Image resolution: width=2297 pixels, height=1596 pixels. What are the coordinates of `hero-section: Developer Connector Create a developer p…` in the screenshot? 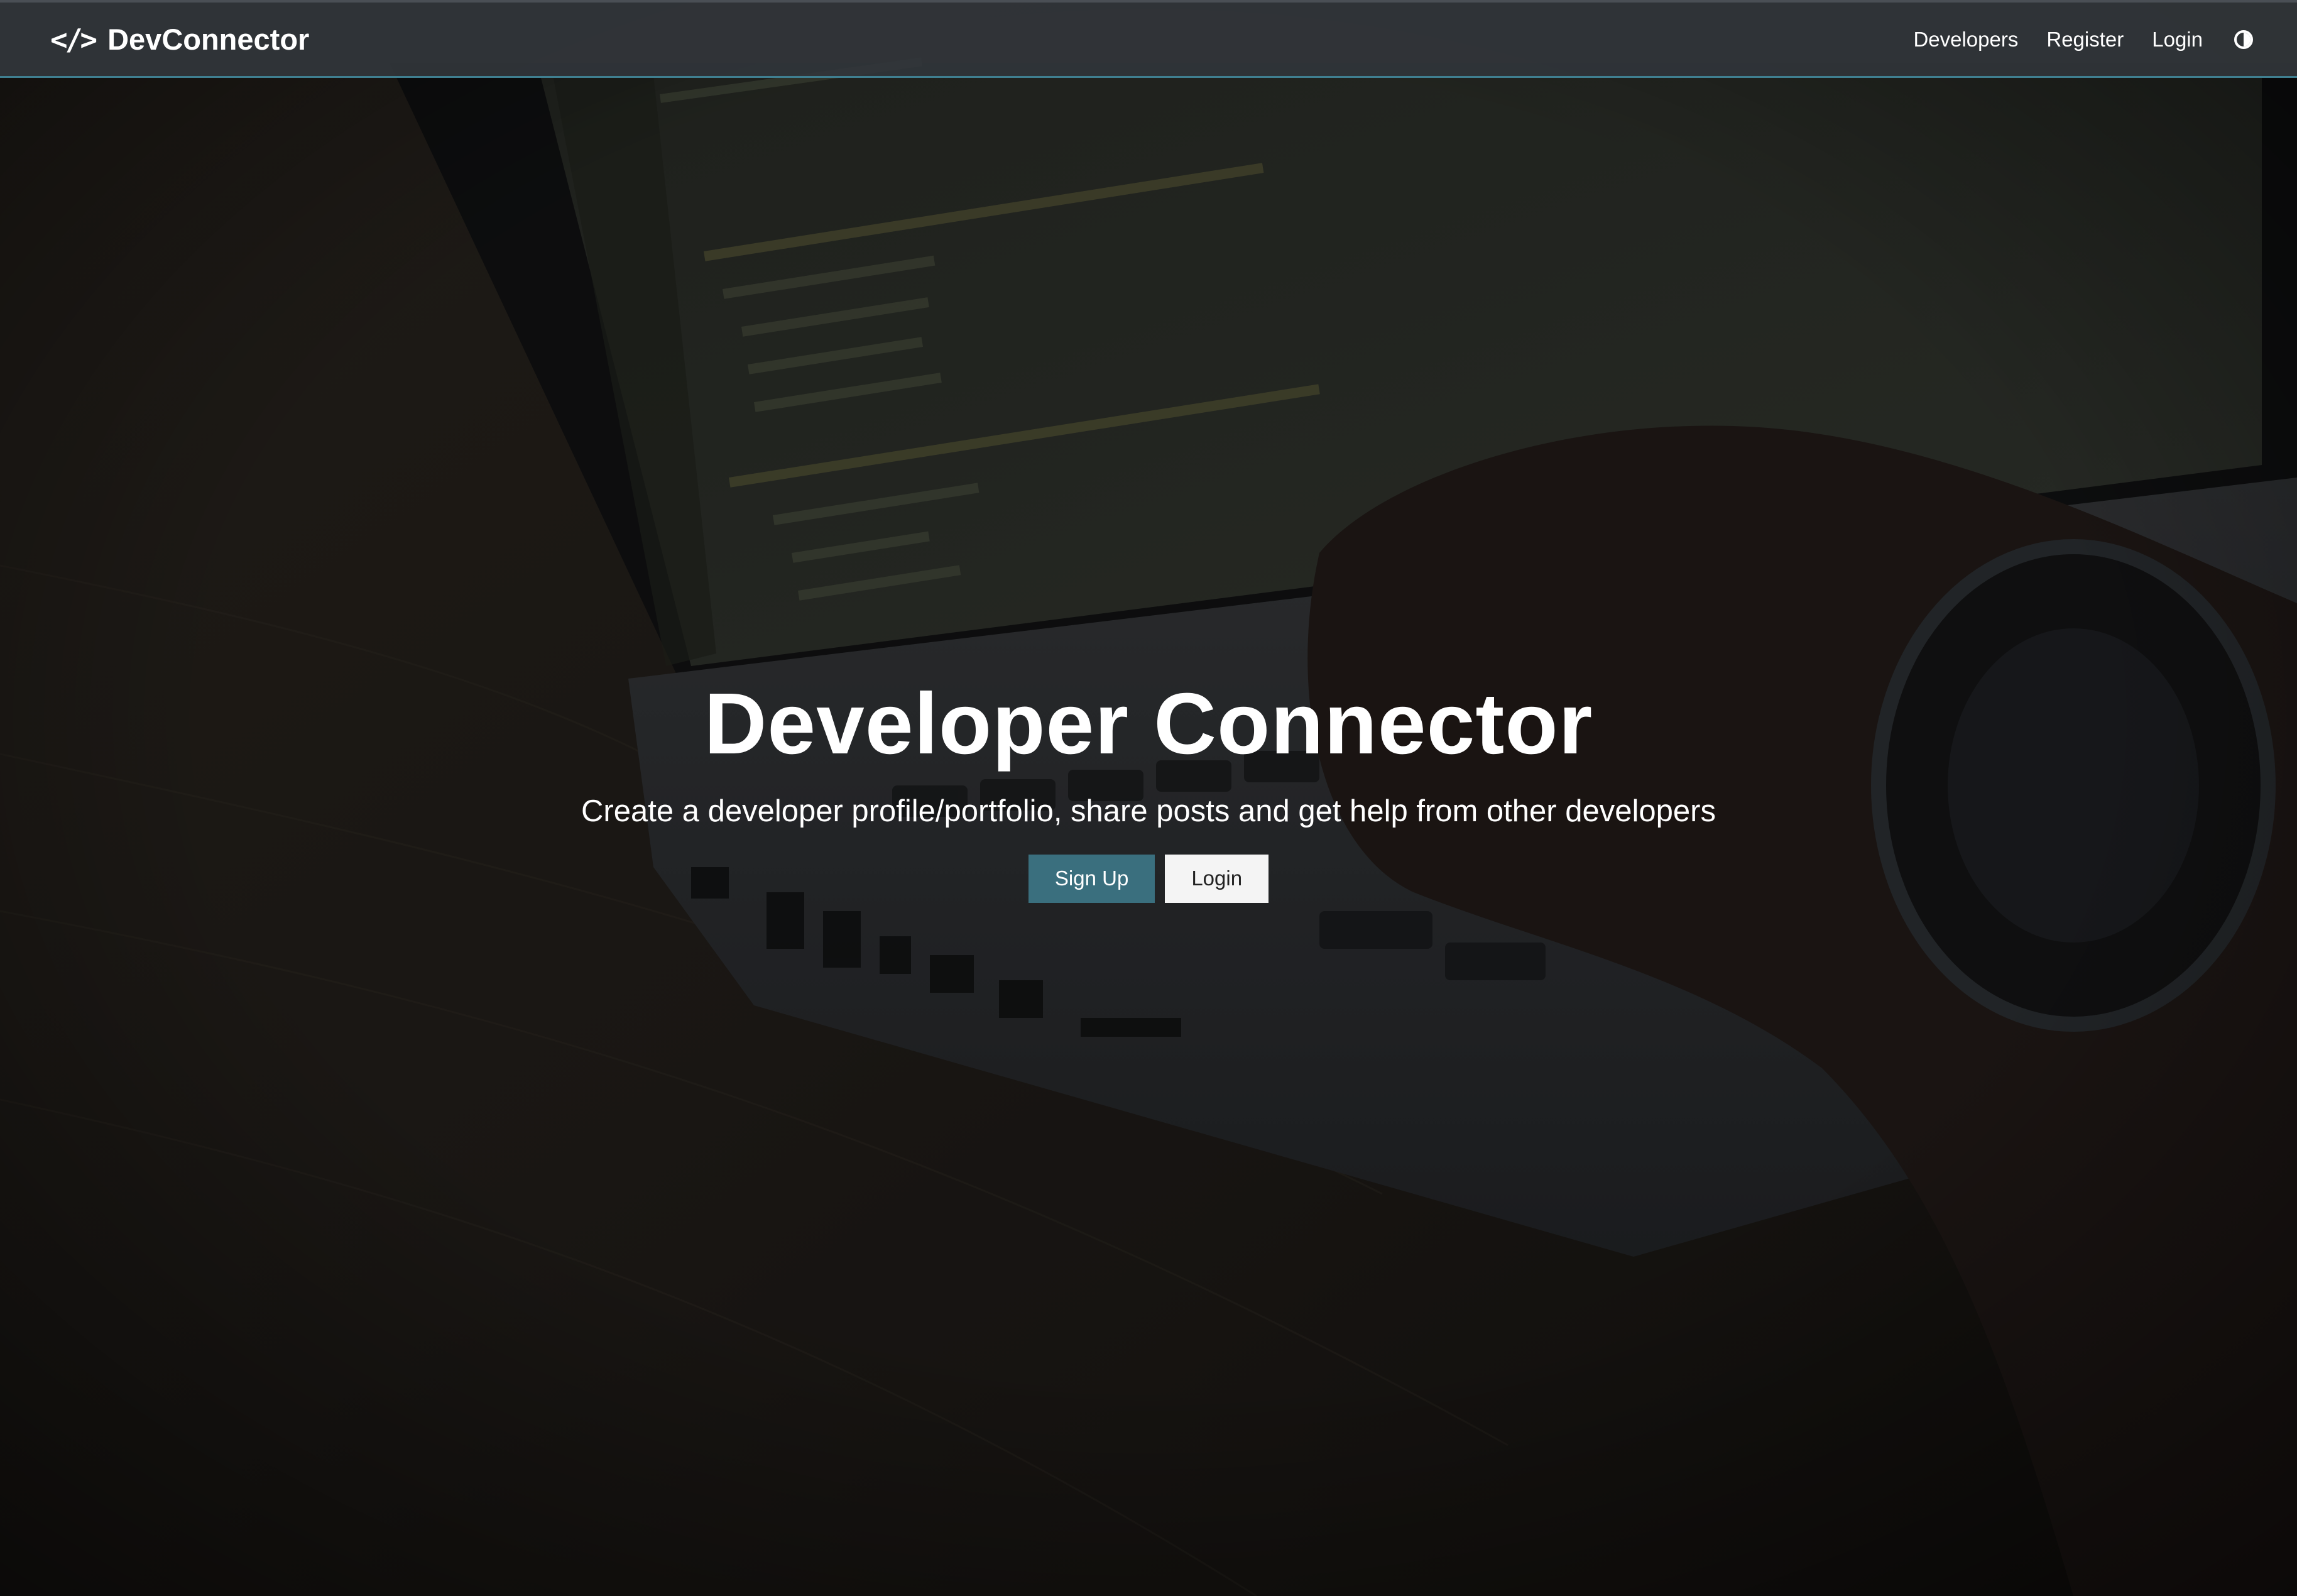 It's located at (1148, 787).